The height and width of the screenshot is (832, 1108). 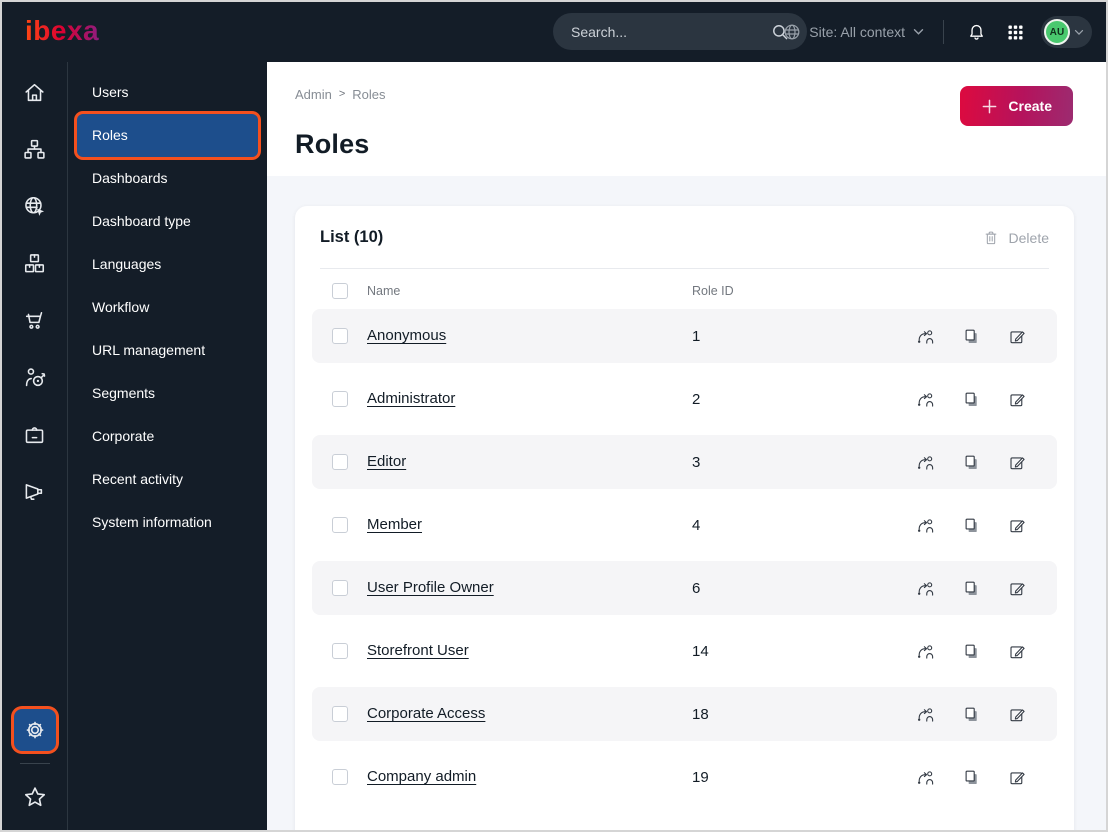 I want to click on role-name-cell: Editor, so click(x=529, y=462).